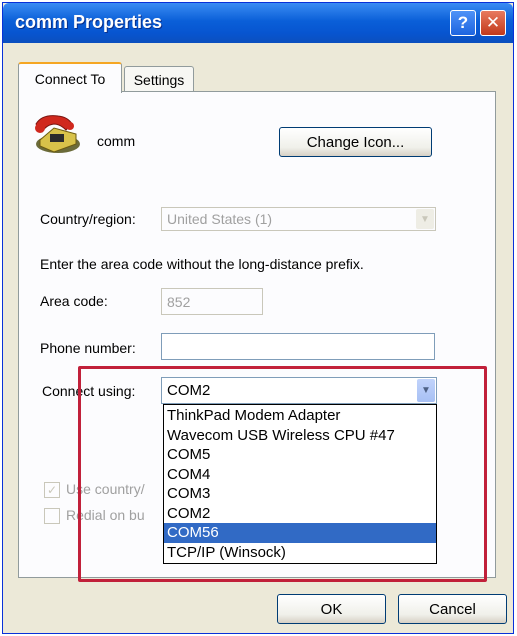 This screenshot has width=517, height=636. I want to click on use-country-label: Use country/, so click(105, 489).